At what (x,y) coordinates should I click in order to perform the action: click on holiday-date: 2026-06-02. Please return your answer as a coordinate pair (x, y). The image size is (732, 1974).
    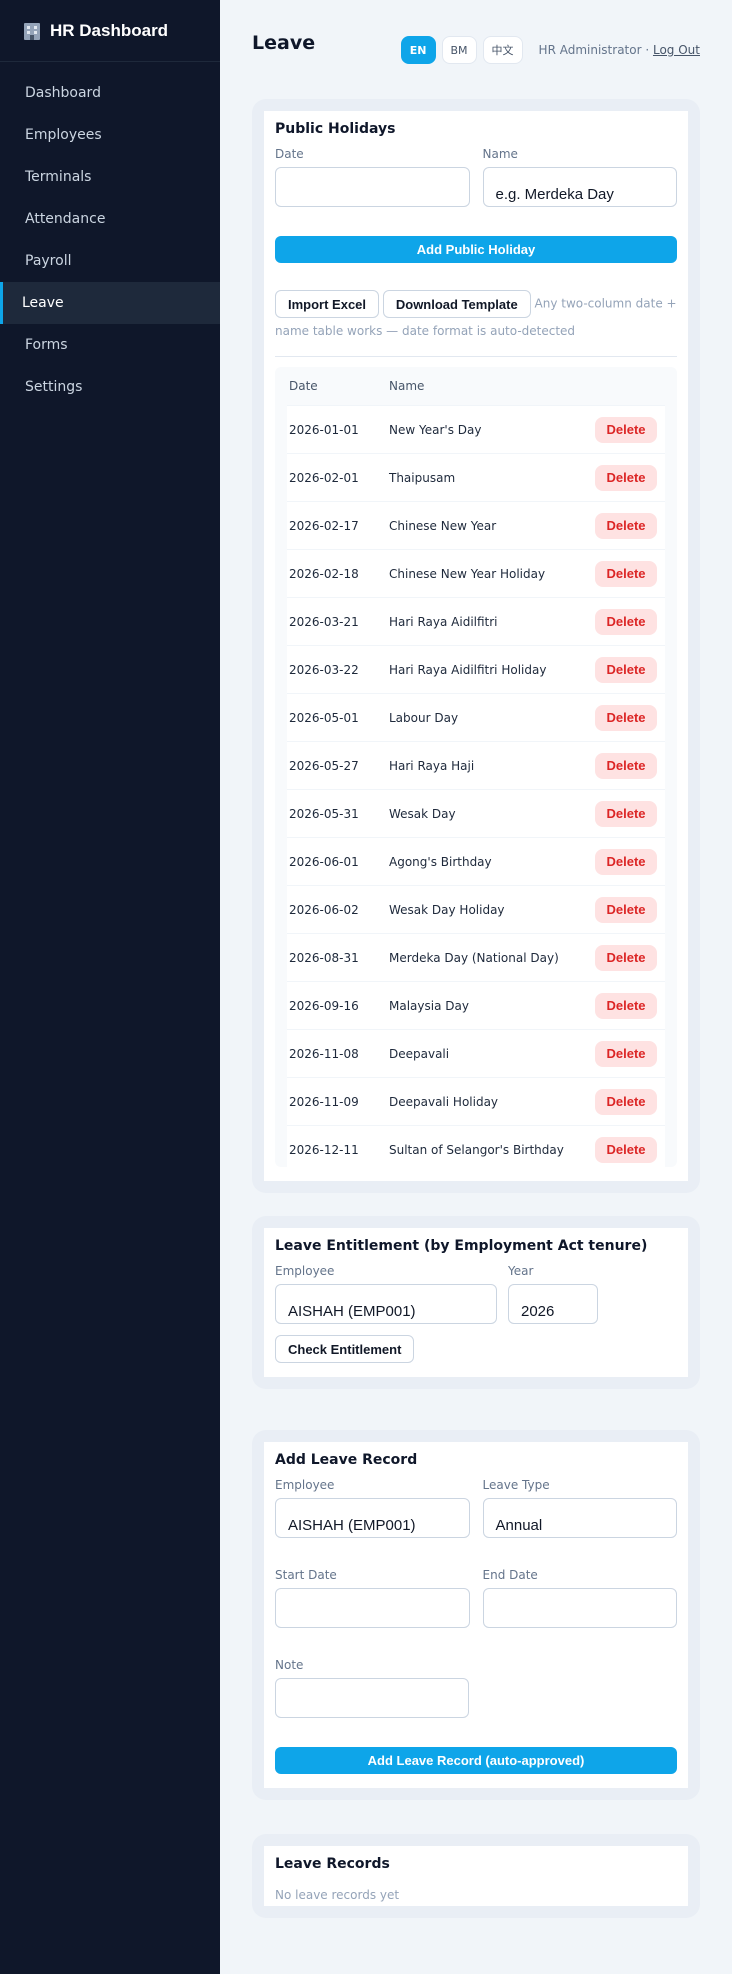
    Looking at the image, I should click on (324, 909).